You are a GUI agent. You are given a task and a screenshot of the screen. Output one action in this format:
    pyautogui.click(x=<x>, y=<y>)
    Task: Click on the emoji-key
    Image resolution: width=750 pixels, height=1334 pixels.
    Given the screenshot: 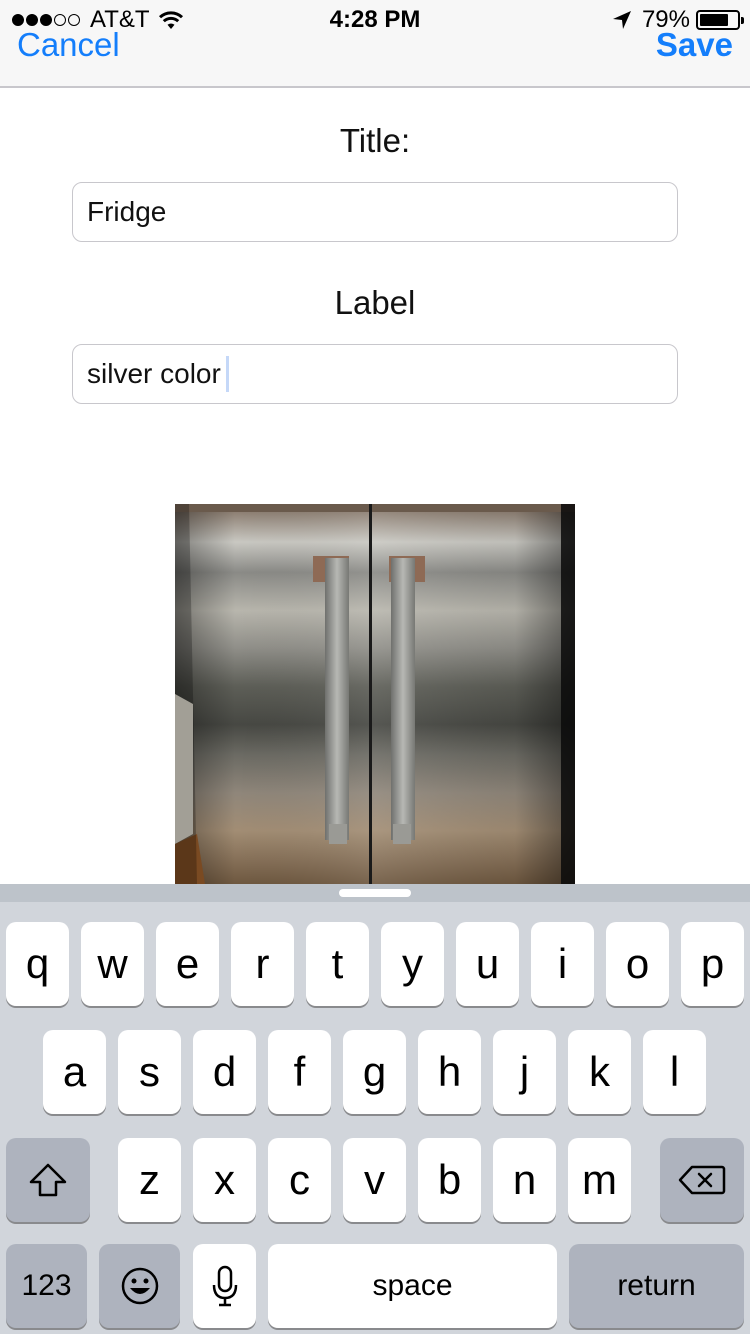 What is the action you would take?
    pyautogui.click(x=139, y=1286)
    